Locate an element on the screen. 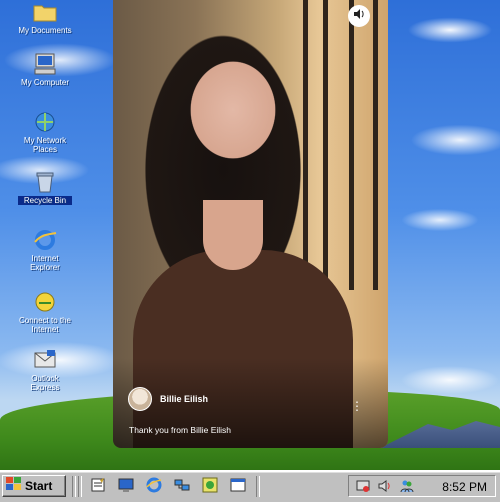  users-icon is located at coordinates (407, 486).